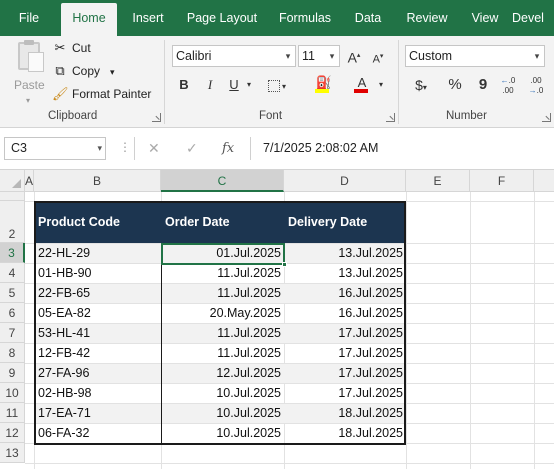  Describe the element at coordinates (12, 293) in the screenshot. I see `row-header-5: 5` at that location.